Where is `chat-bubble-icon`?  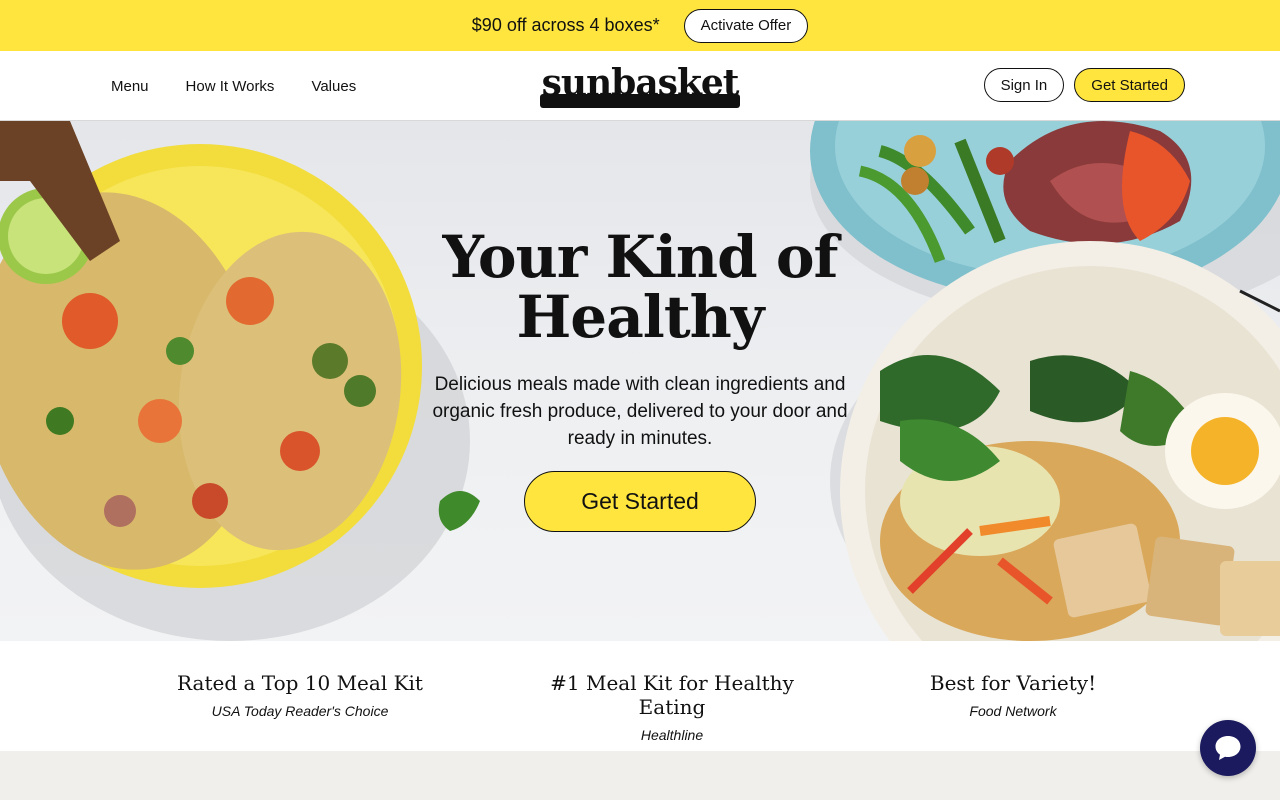
chat-bubble-icon is located at coordinates (1228, 748).